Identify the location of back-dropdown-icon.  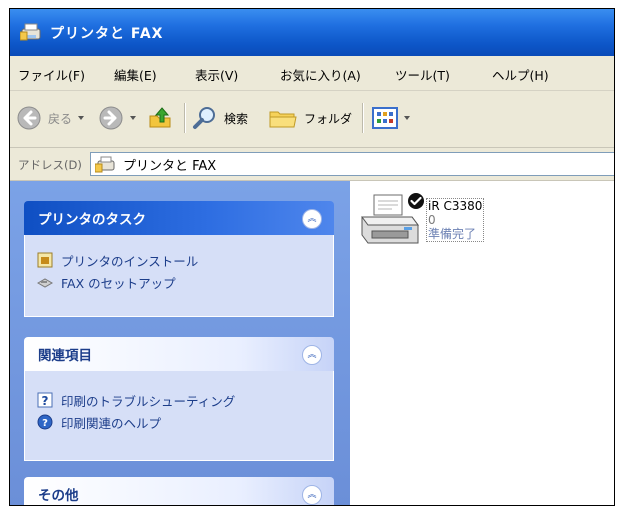
(81, 118).